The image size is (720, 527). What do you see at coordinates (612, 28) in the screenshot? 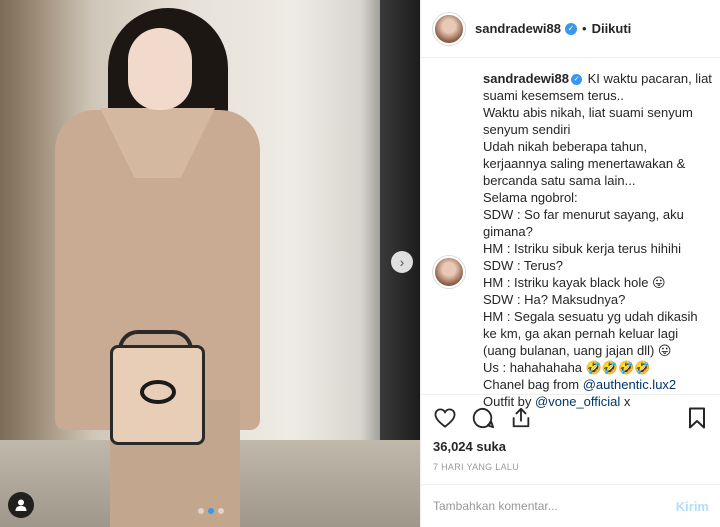
I see `follow-status-button: Diikuti` at bounding box center [612, 28].